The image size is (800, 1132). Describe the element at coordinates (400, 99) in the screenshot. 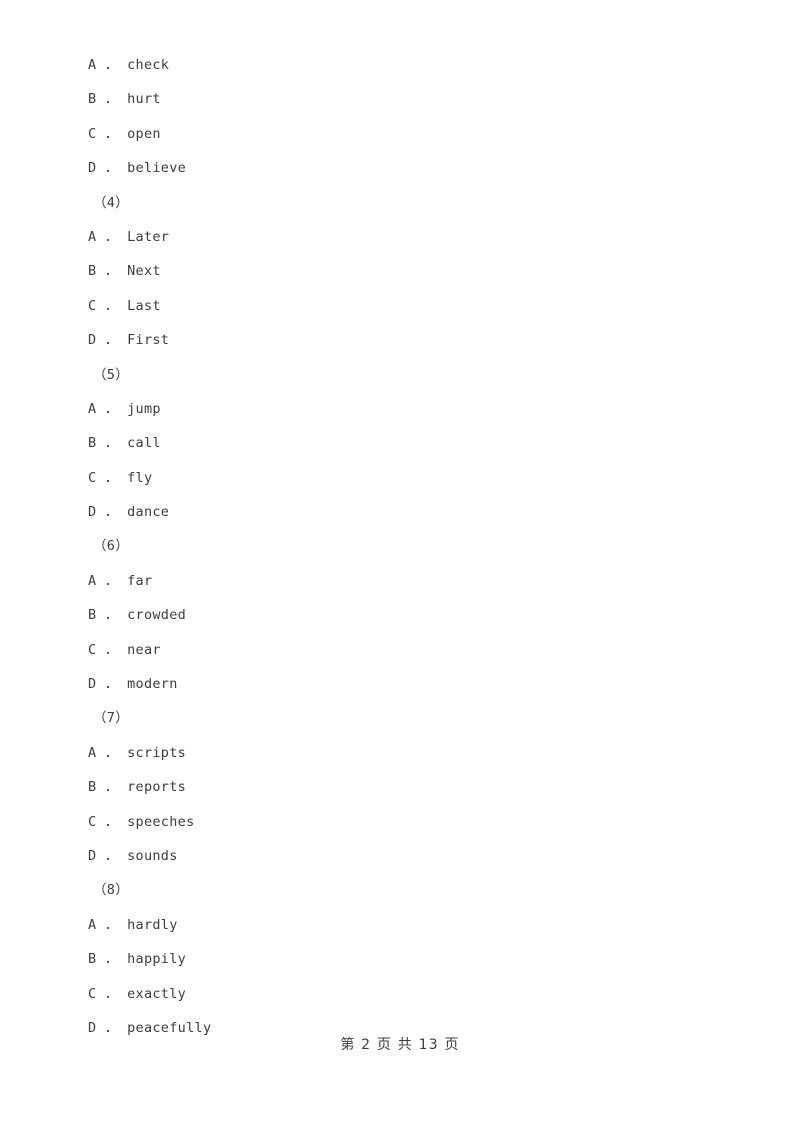

I see `answer-option: B ． hurt` at that location.